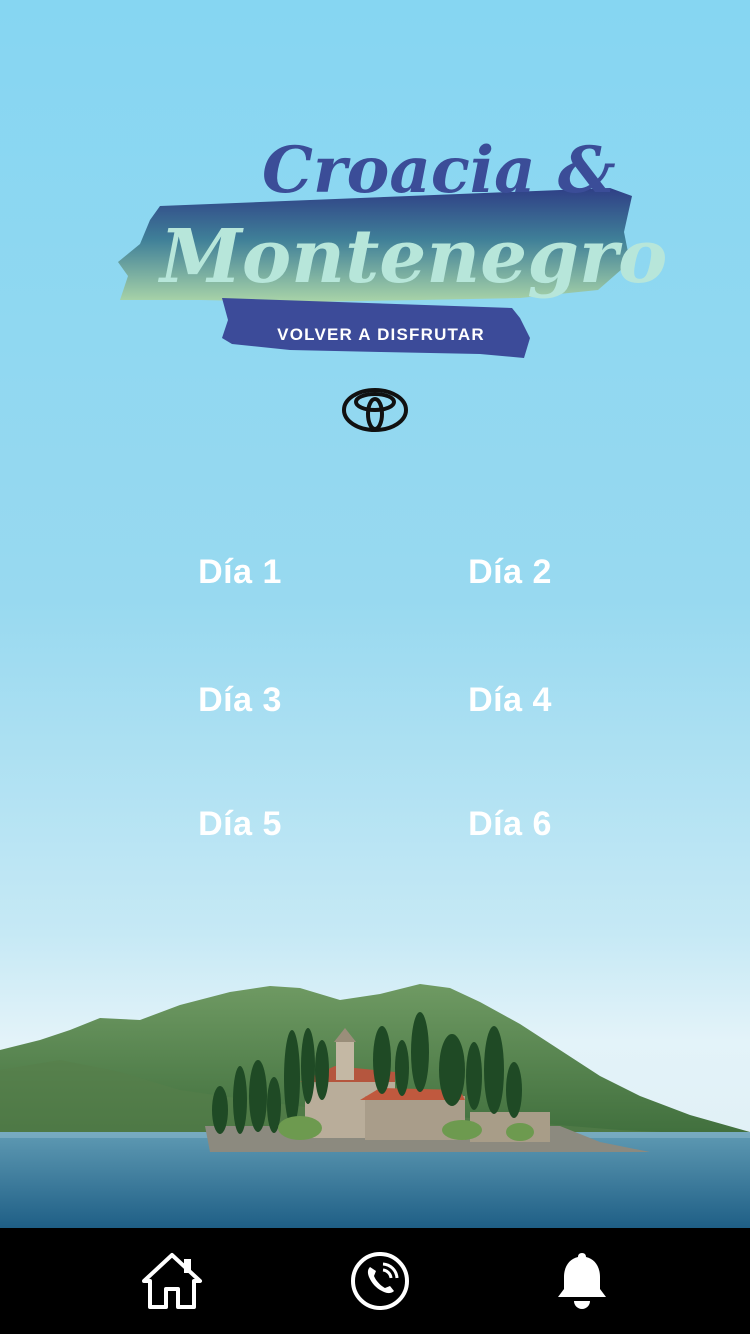 This screenshot has width=750, height=1334. What do you see at coordinates (381, 334) in the screenshot?
I see `tagline: VOLVER A DISFRUTAR` at bounding box center [381, 334].